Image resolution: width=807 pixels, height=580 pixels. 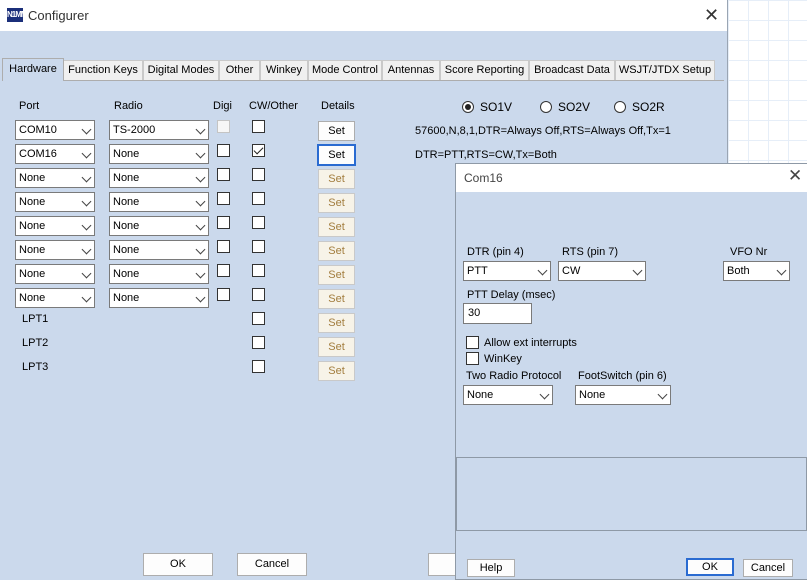 I want to click on window-title: Configurer, so click(x=58, y=15).